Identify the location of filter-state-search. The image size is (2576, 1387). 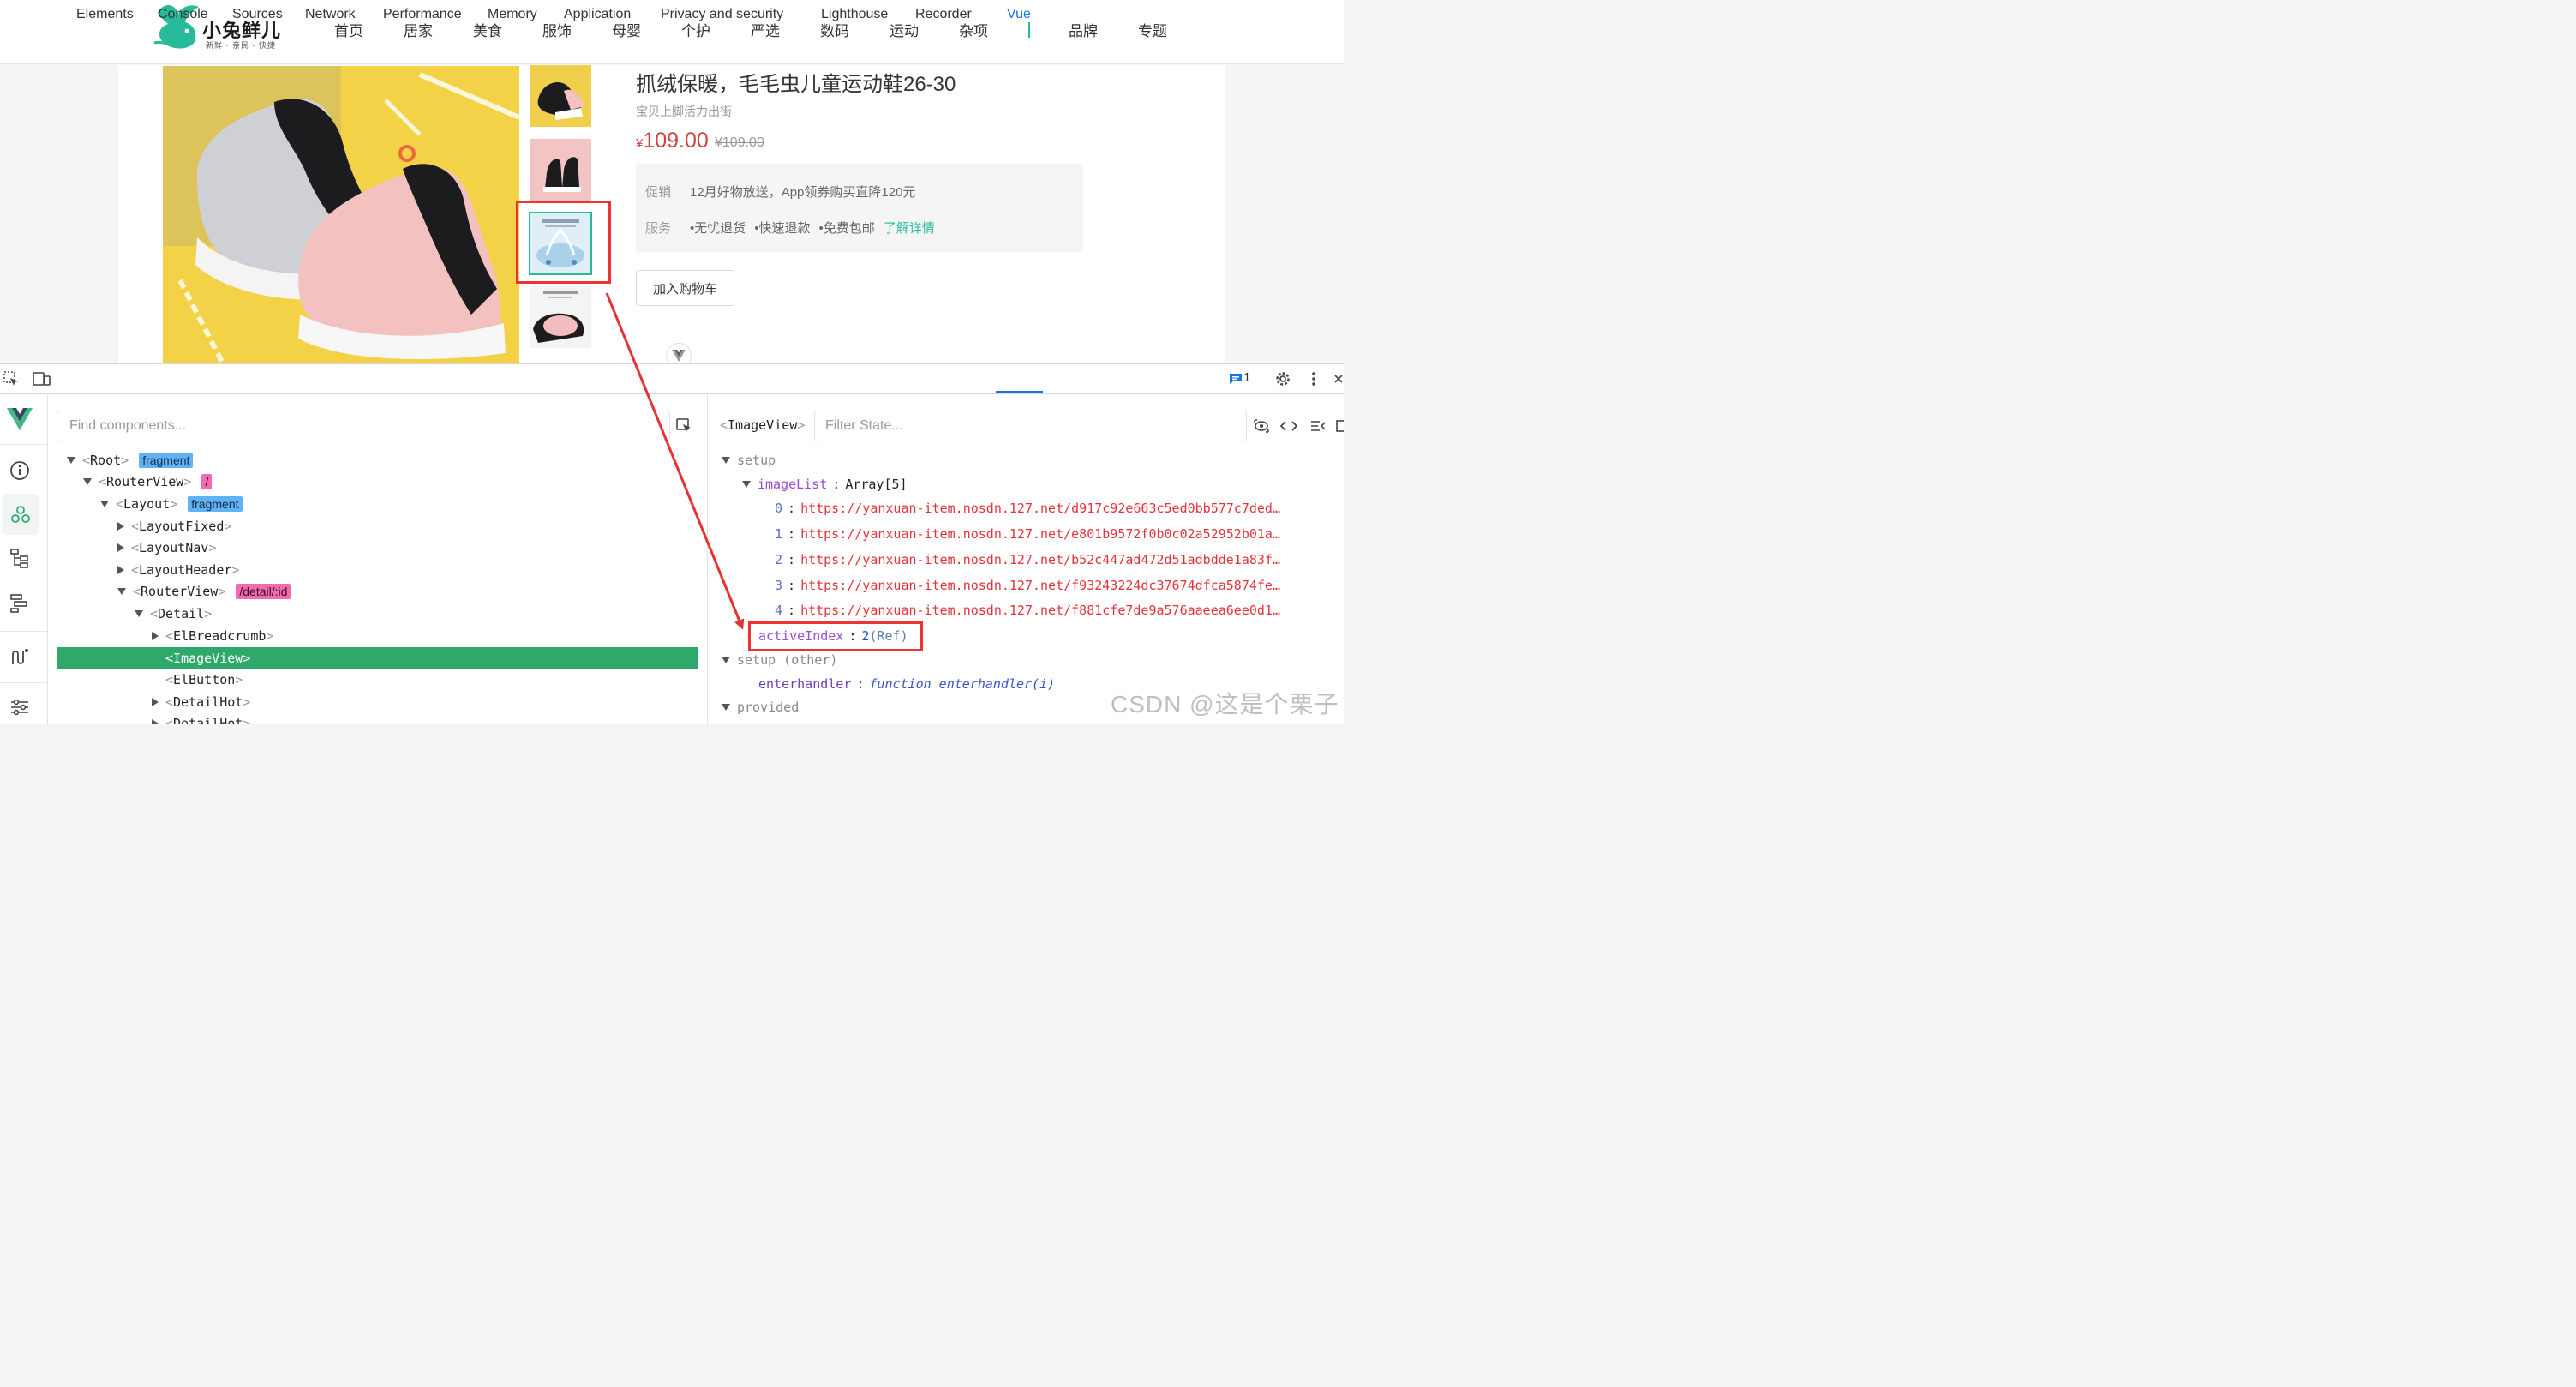
(1030, 426).